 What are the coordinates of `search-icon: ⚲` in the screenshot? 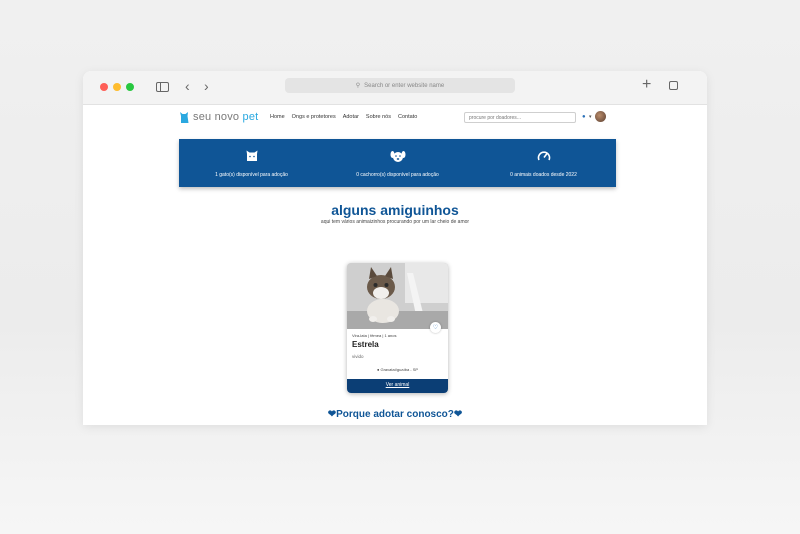 It's located at (358, 86).